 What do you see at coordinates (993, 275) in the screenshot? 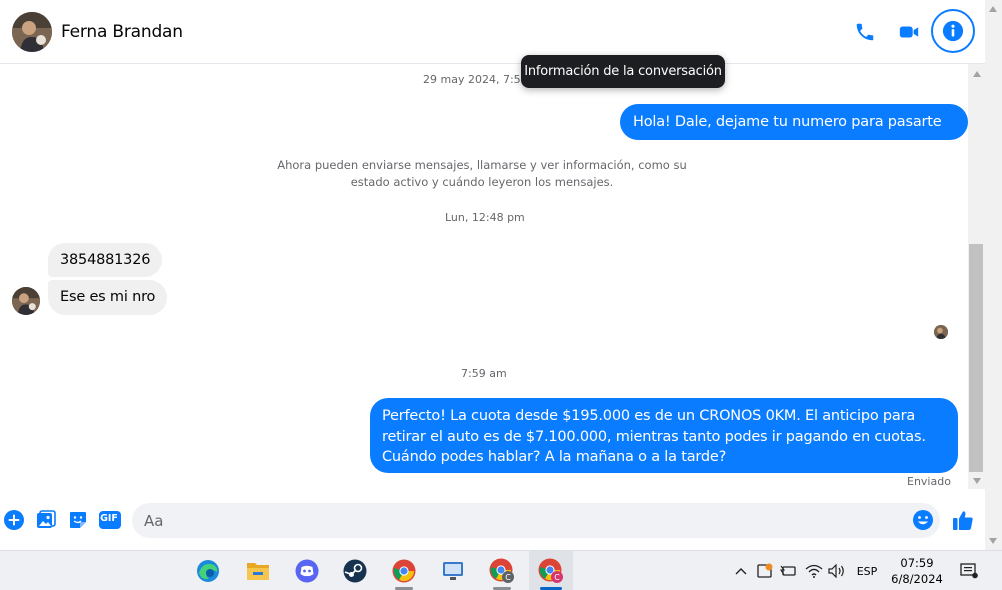
I see `browser-scrollbar` at bounding box center [993, 275].